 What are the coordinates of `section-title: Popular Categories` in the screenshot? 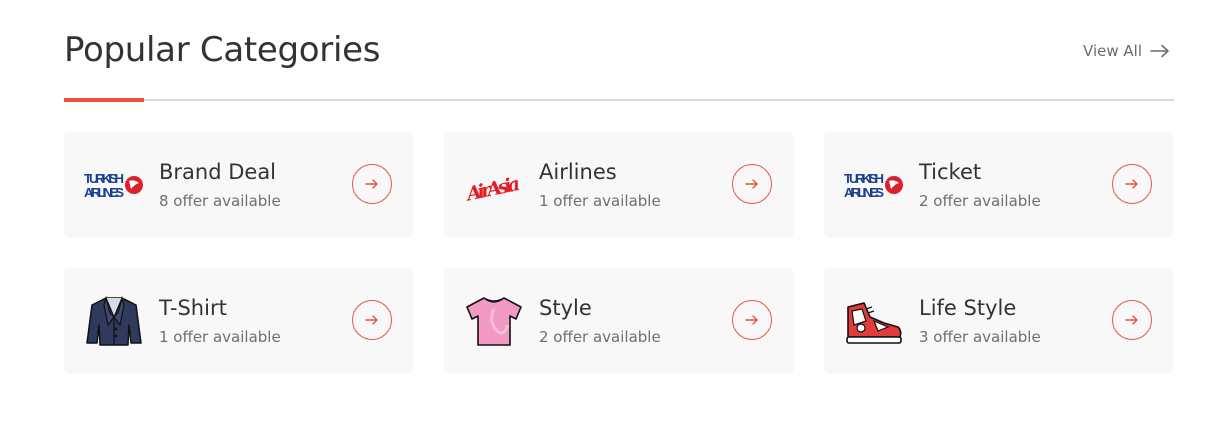 It's located at (222, 50).